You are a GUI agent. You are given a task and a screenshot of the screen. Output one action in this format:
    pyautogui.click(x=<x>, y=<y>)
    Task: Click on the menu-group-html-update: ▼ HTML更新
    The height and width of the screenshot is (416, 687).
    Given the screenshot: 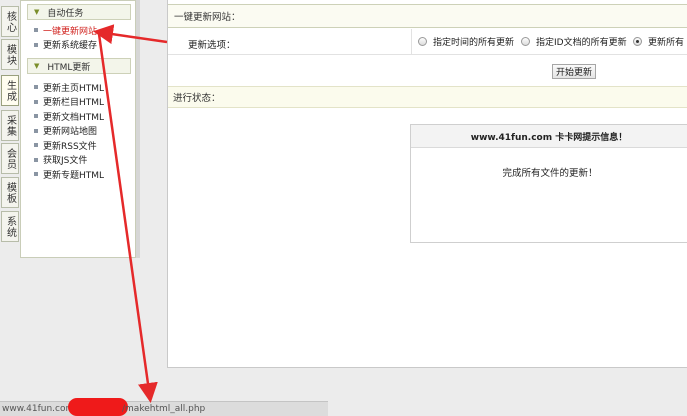 What is the action you would take?
    pyautogui.click(x=79, y=66)
    